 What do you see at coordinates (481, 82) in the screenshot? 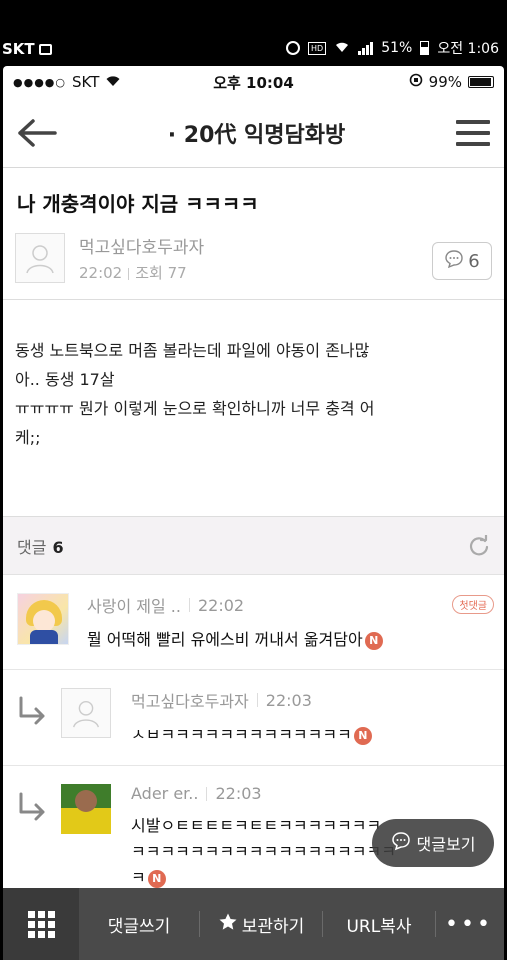
I see `ios-battery-icon` at bounding box center [481, 82].